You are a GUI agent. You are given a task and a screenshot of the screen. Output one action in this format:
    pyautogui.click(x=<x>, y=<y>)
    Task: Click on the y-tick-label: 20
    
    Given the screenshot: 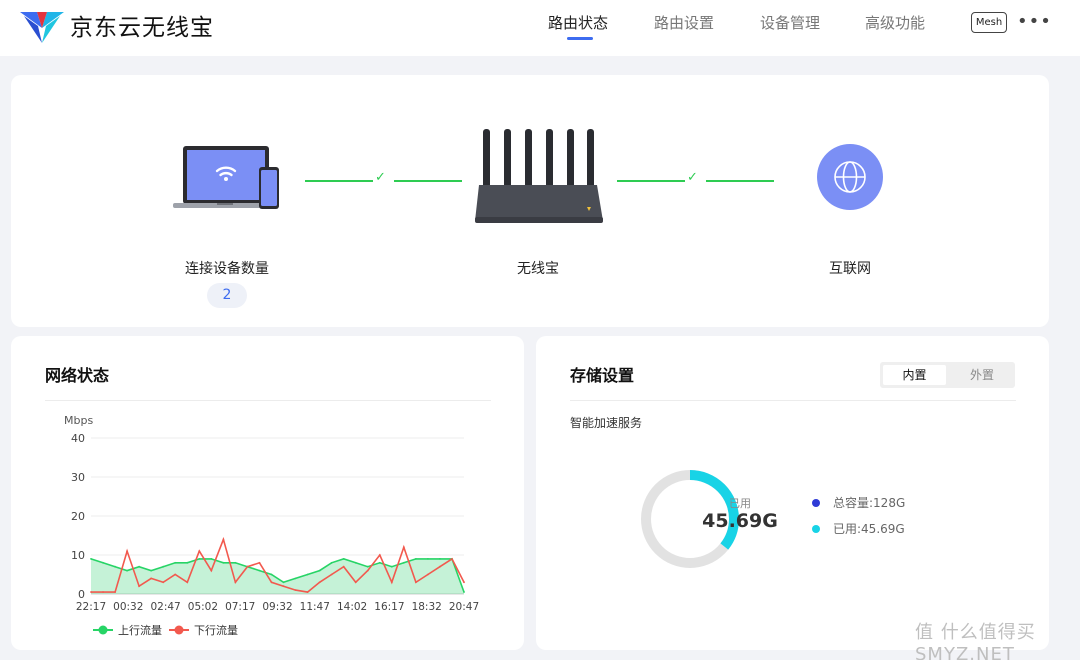 What is the action you would take?
    pyautogui.click(x=78, y=516)
    